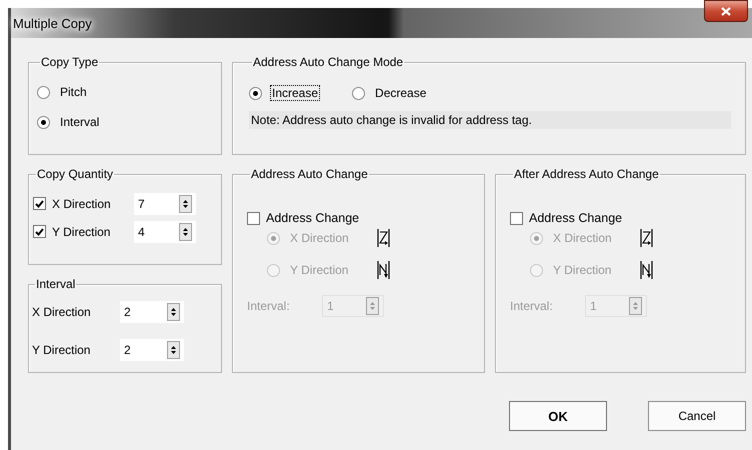  Describe the element at coordinates (93, 231) in the screenshot. I see `checkbox-label: Y Direction` at that location.